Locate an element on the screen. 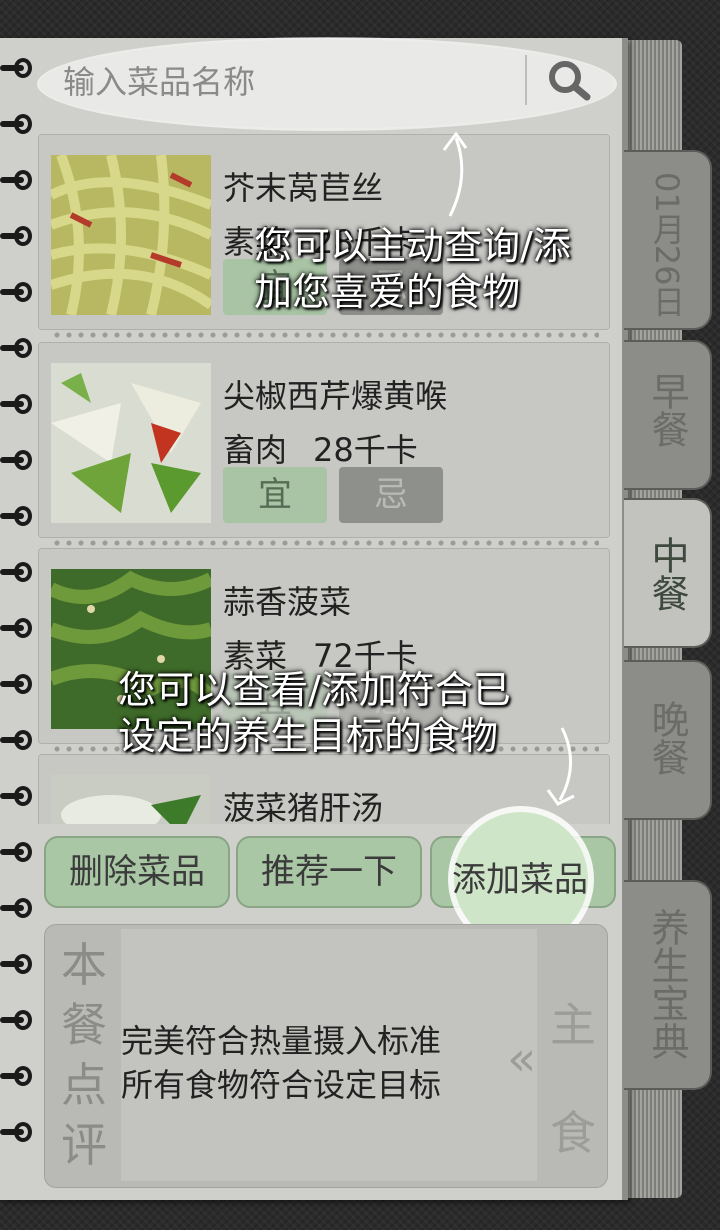 Image resolution: width=720 pixels, height=1230 pixels. tab-wellness-label: 养生宝典 is located at coordinates (667, 984).